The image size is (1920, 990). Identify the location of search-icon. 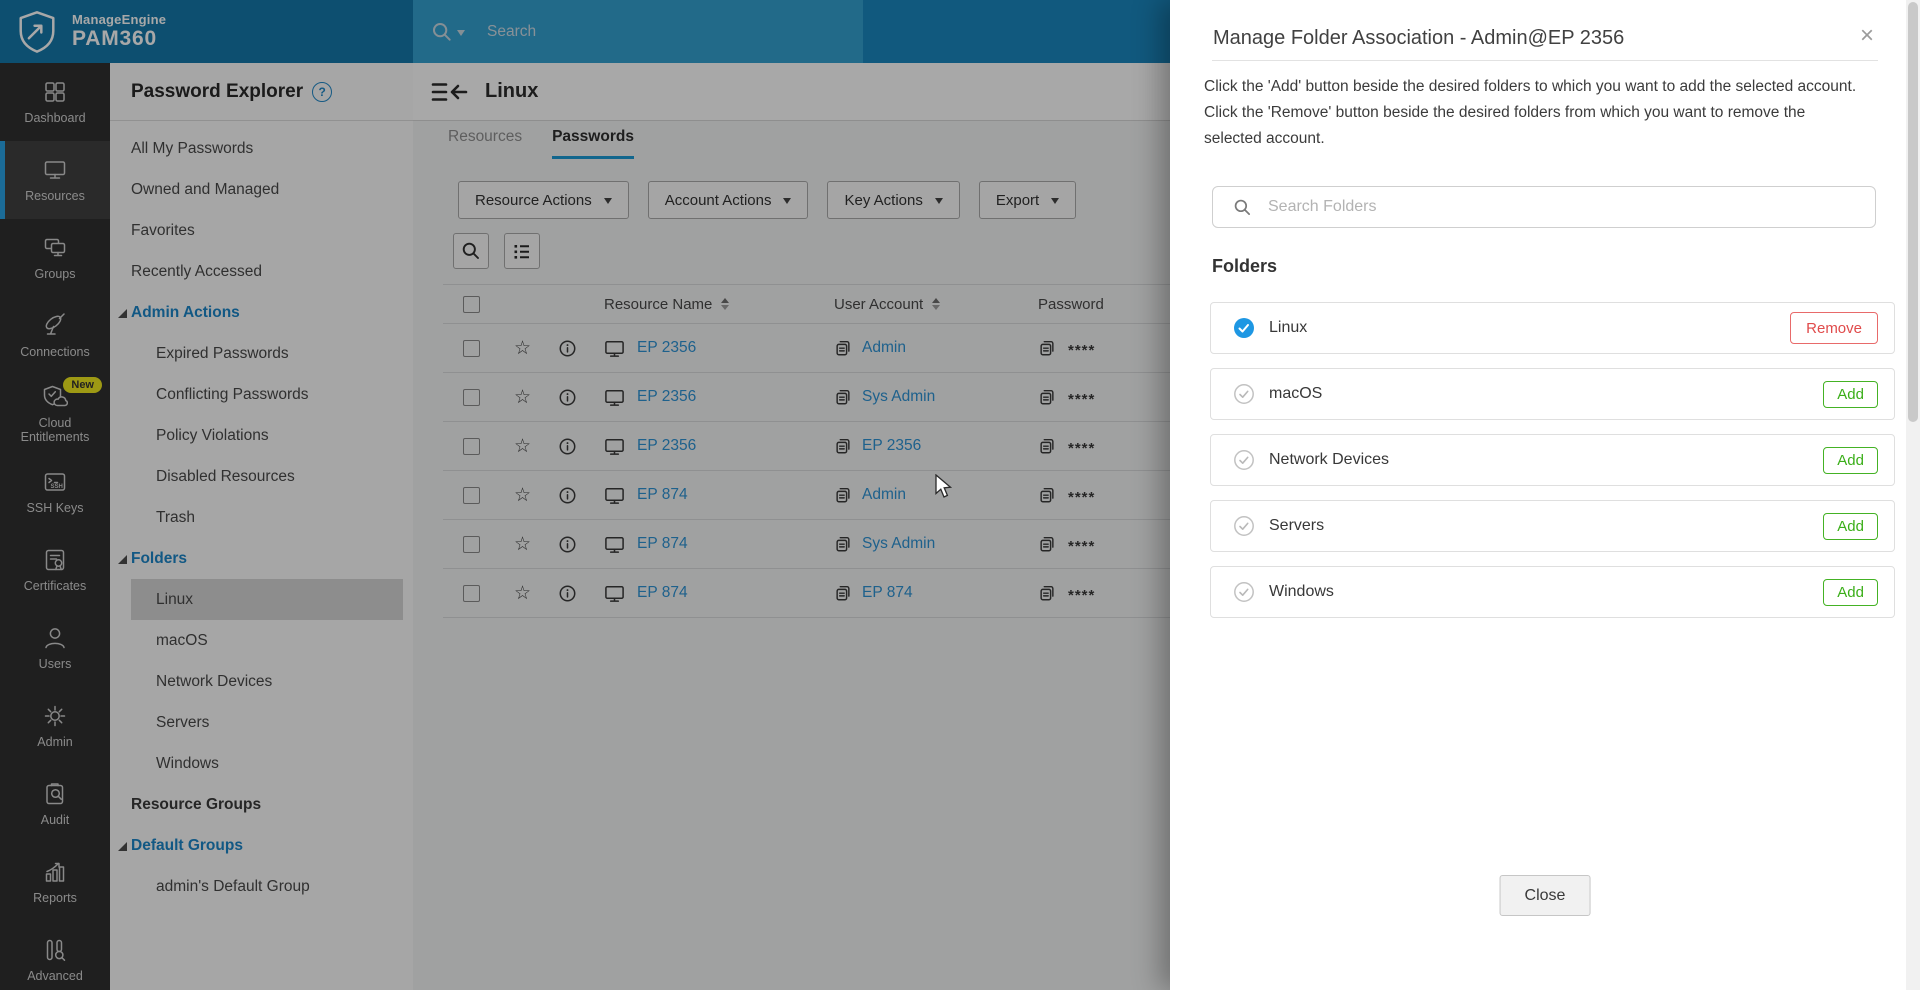
(1242, 207).